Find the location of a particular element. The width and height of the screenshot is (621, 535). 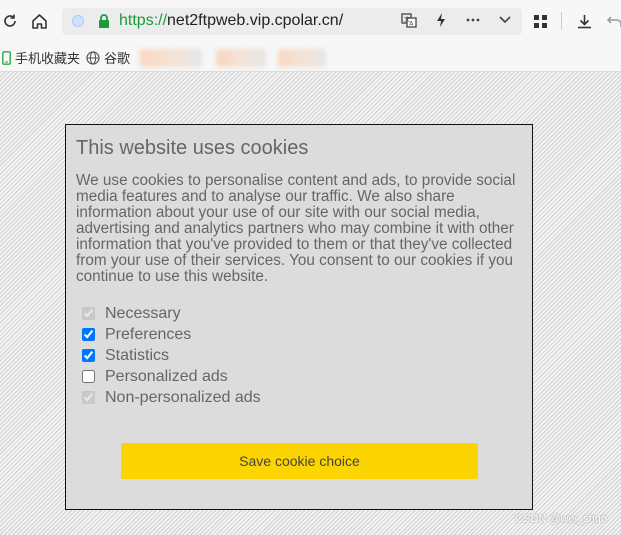

bookmark-label: 手机收藏夹 is located at coordinates (48, 58).